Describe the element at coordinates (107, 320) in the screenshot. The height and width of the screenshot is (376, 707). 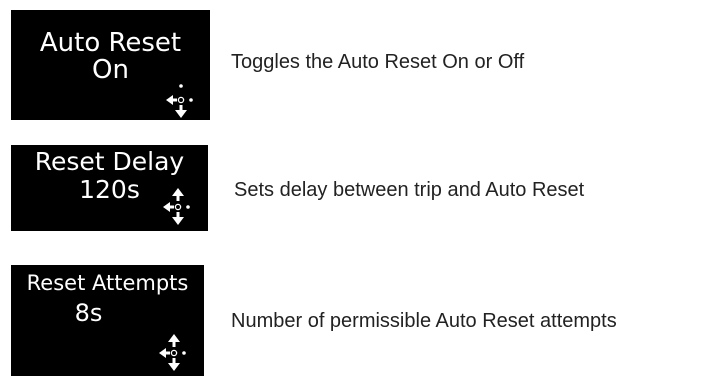
I see `reset-attempts-screen: Reset Attempts 8s` at that location.